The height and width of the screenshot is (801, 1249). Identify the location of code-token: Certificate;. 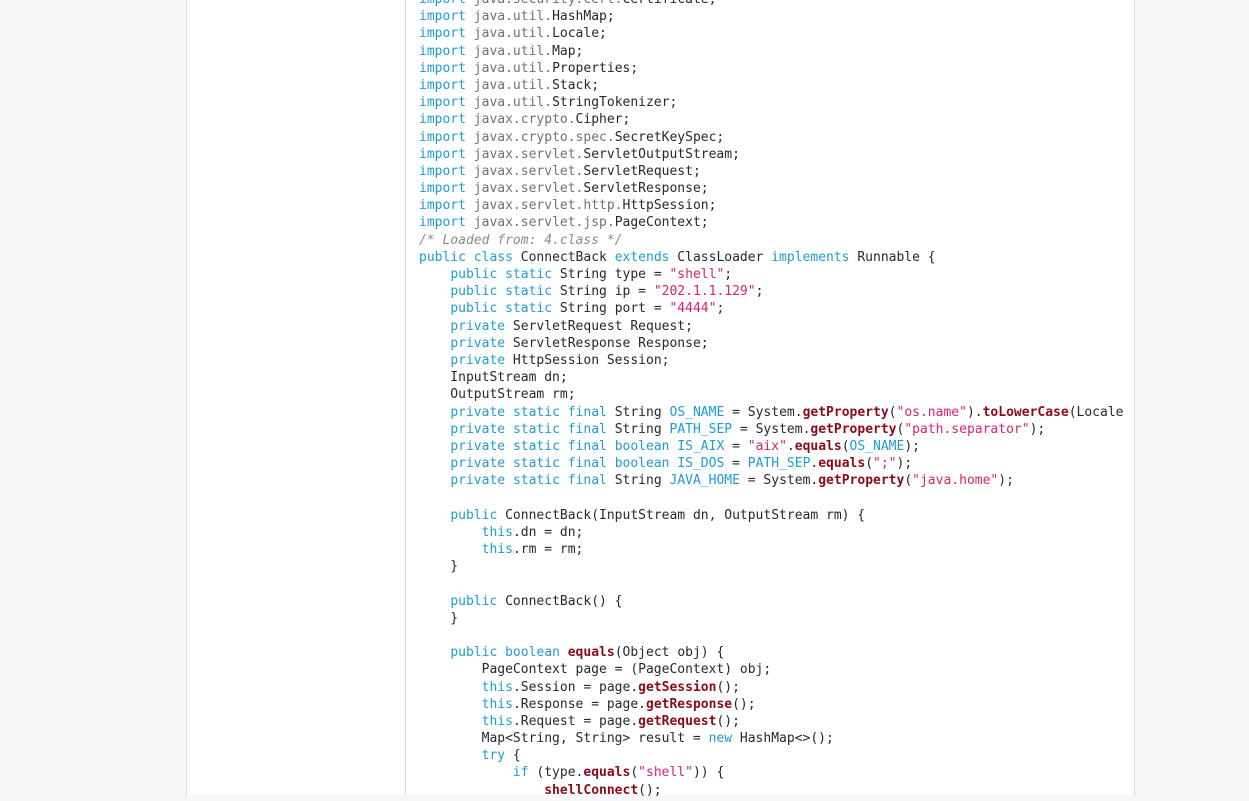
(670, 3).